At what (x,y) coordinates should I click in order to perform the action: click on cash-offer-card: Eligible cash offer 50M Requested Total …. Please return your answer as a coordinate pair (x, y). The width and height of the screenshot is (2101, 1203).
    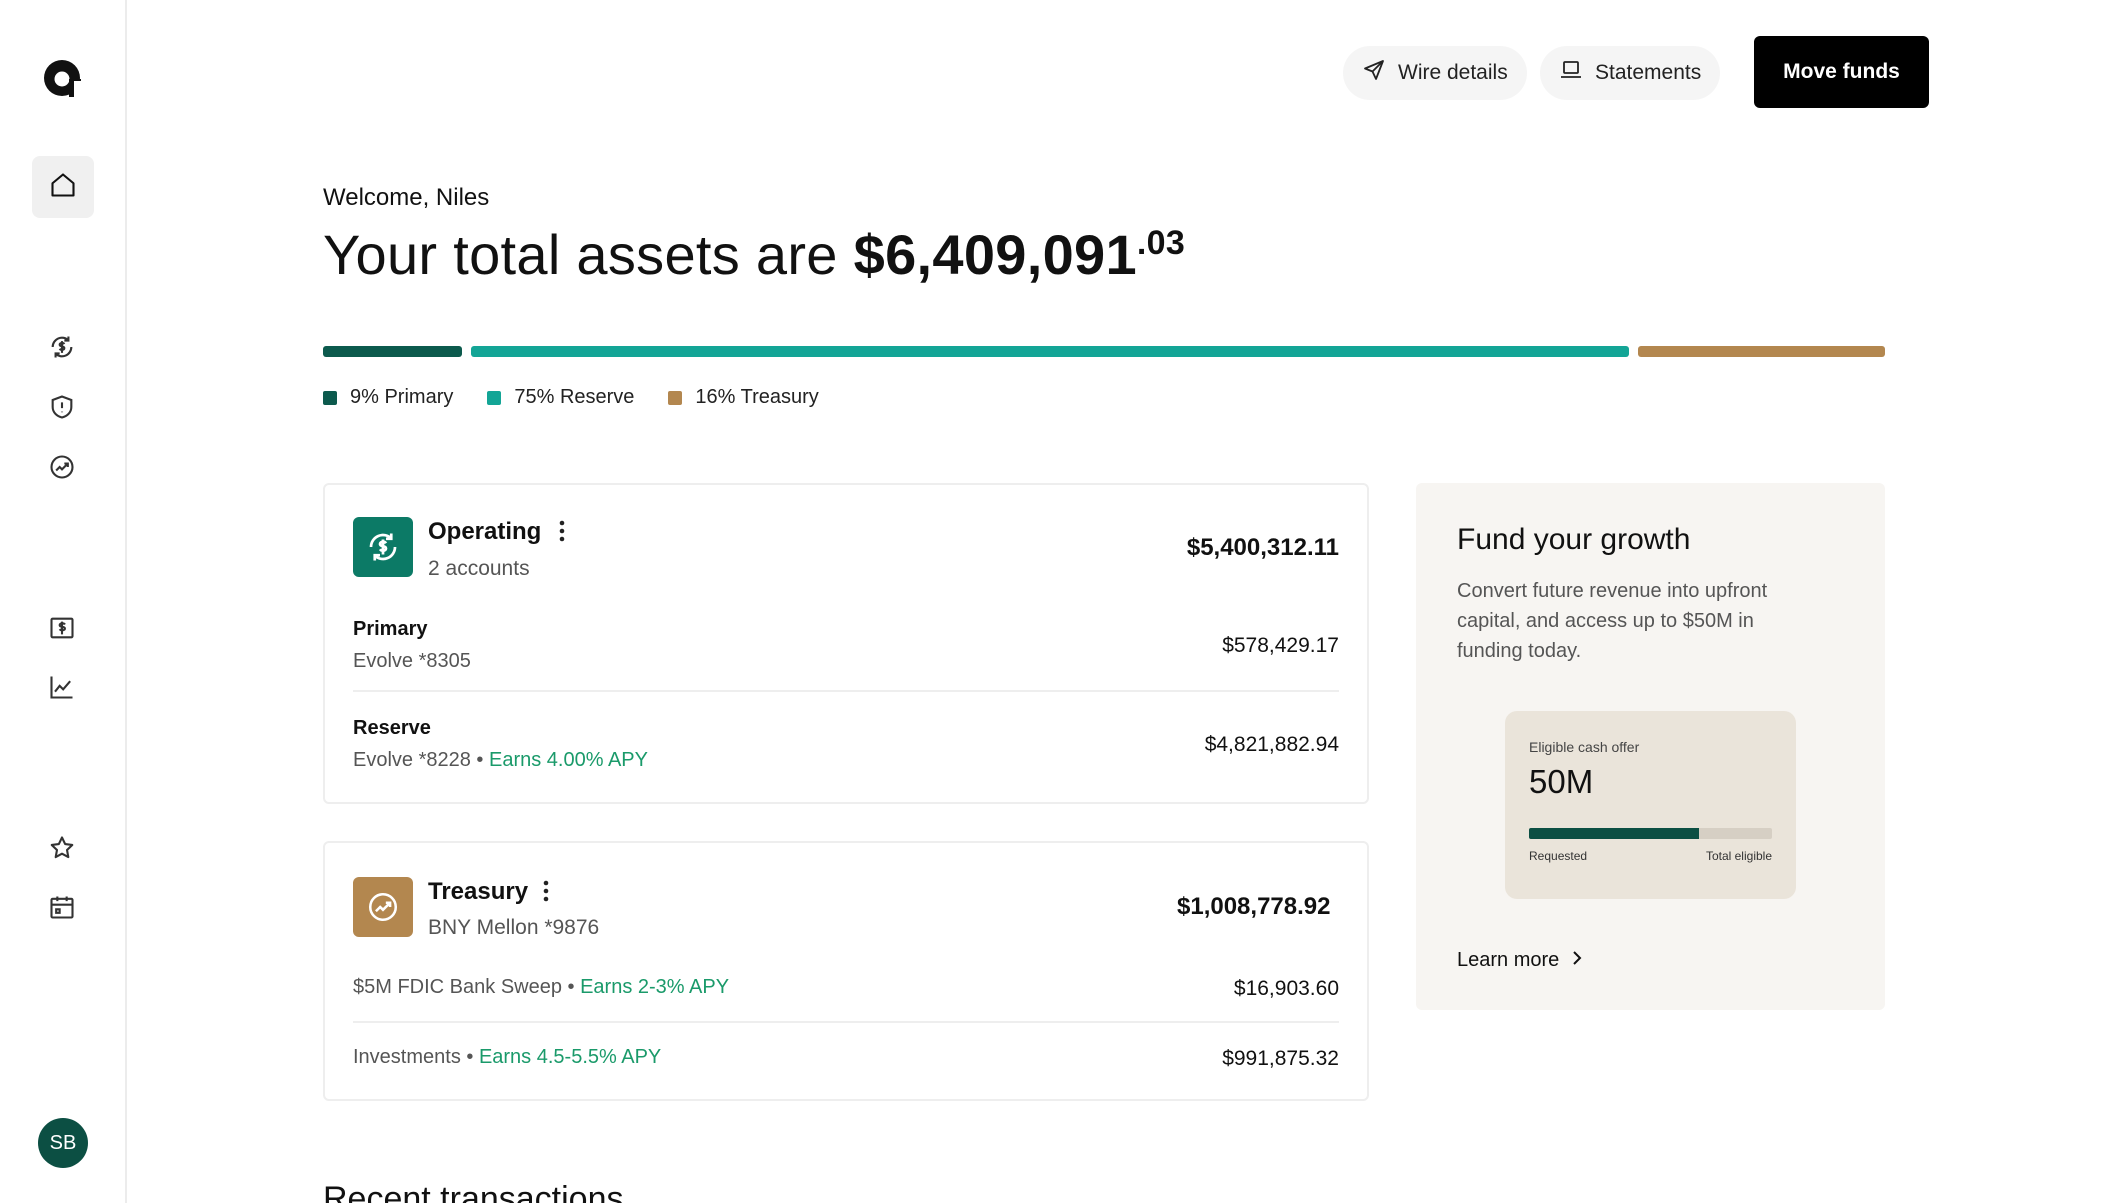
    Looking at the image, I should click on (1650, 805).